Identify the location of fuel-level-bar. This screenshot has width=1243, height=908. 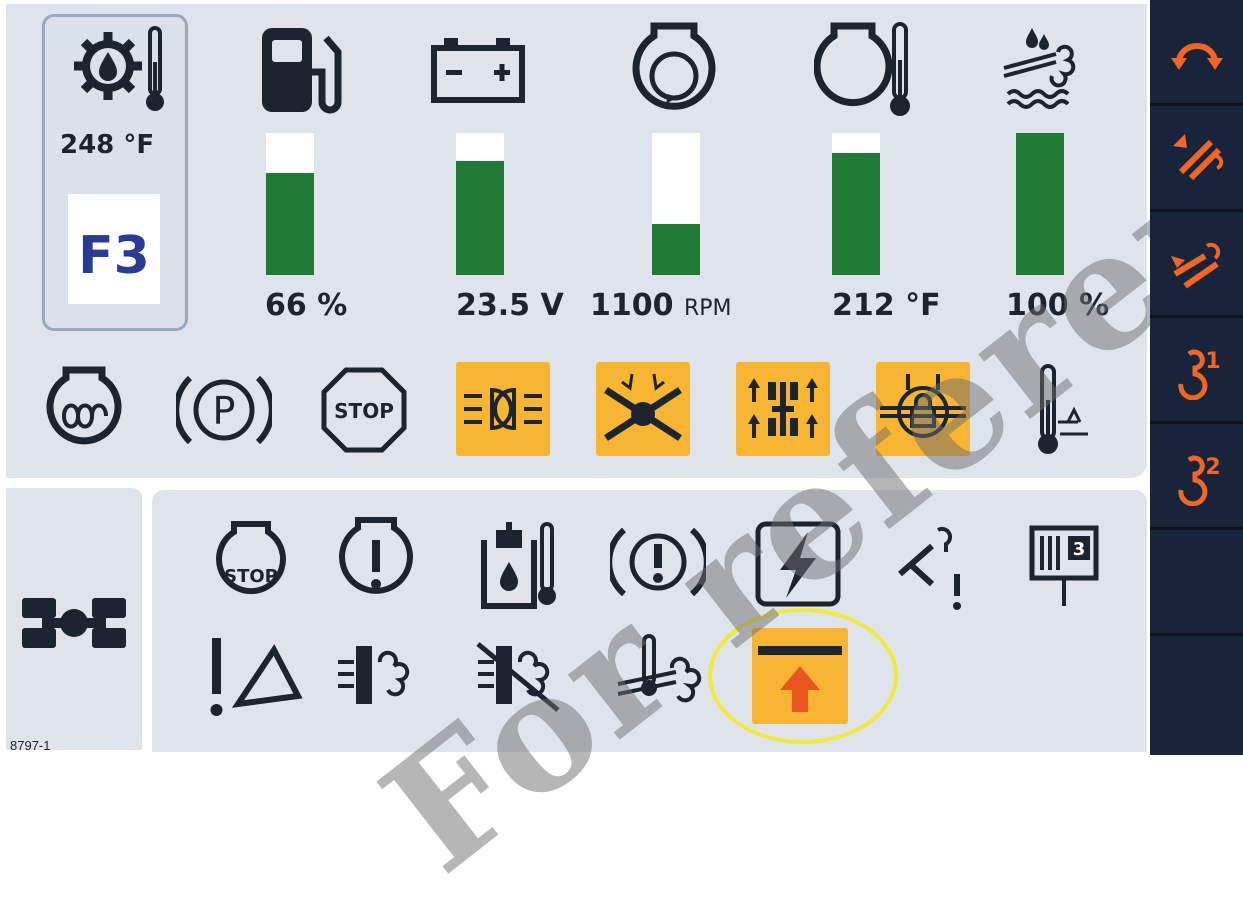
(290, 204).